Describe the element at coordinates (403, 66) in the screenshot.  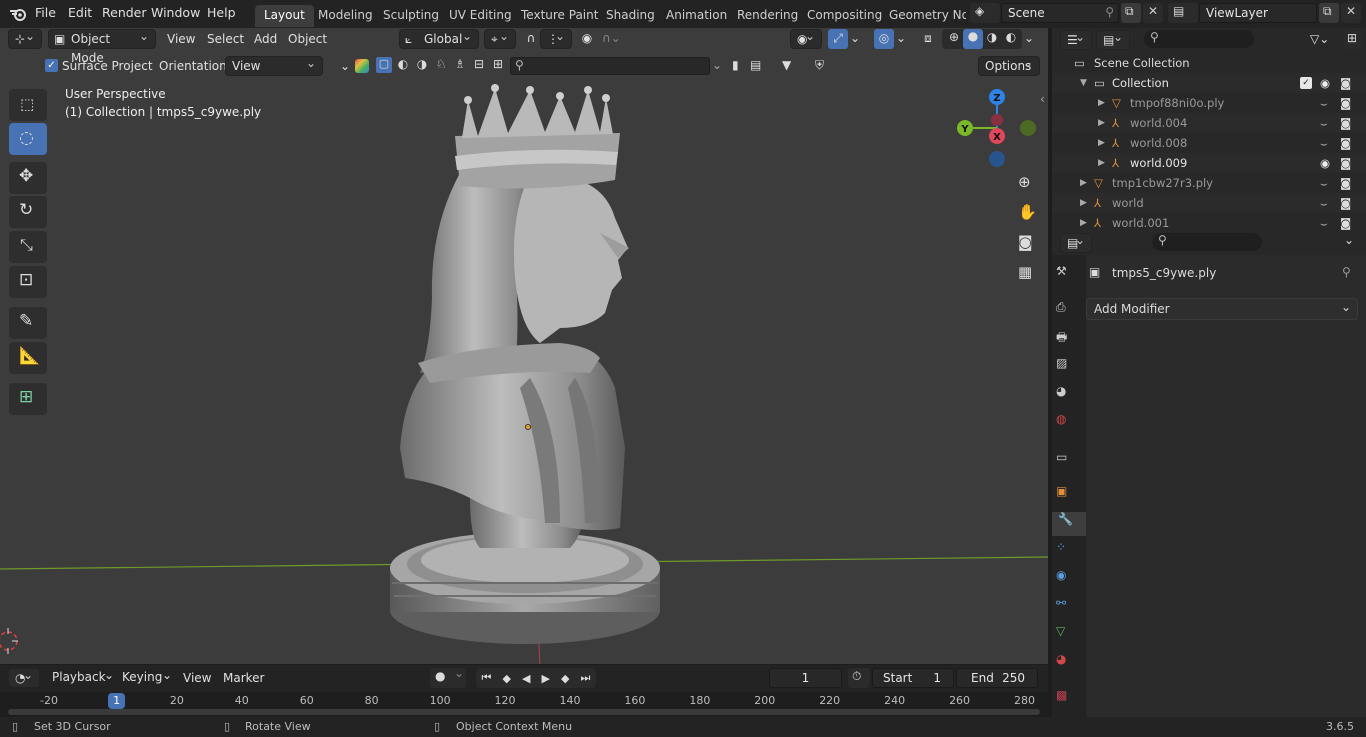
I see `snap-vertex-icon: ◐` at that location.